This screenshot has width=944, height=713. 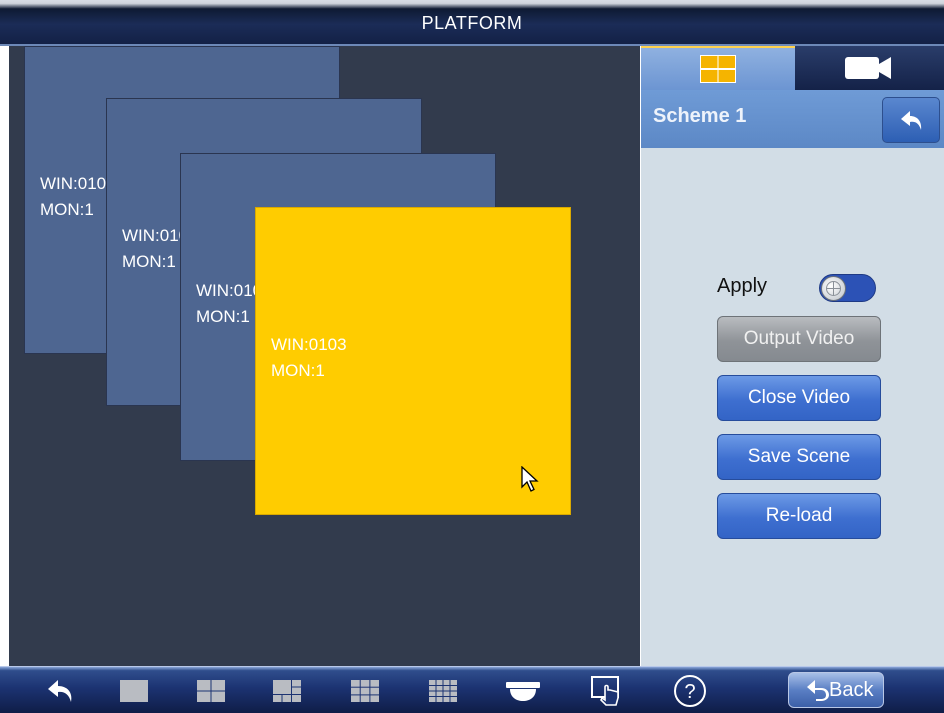 I want to click on back-button: Back, so click(x=836, y=690).